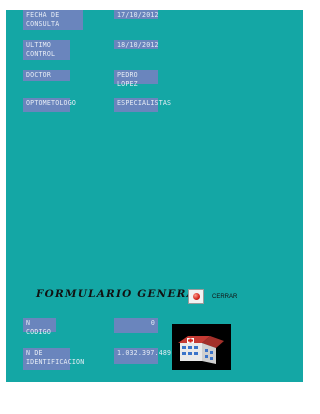 The height and width of the screenshot is (414, 320). I want to click on close-button, so click(196, 296).